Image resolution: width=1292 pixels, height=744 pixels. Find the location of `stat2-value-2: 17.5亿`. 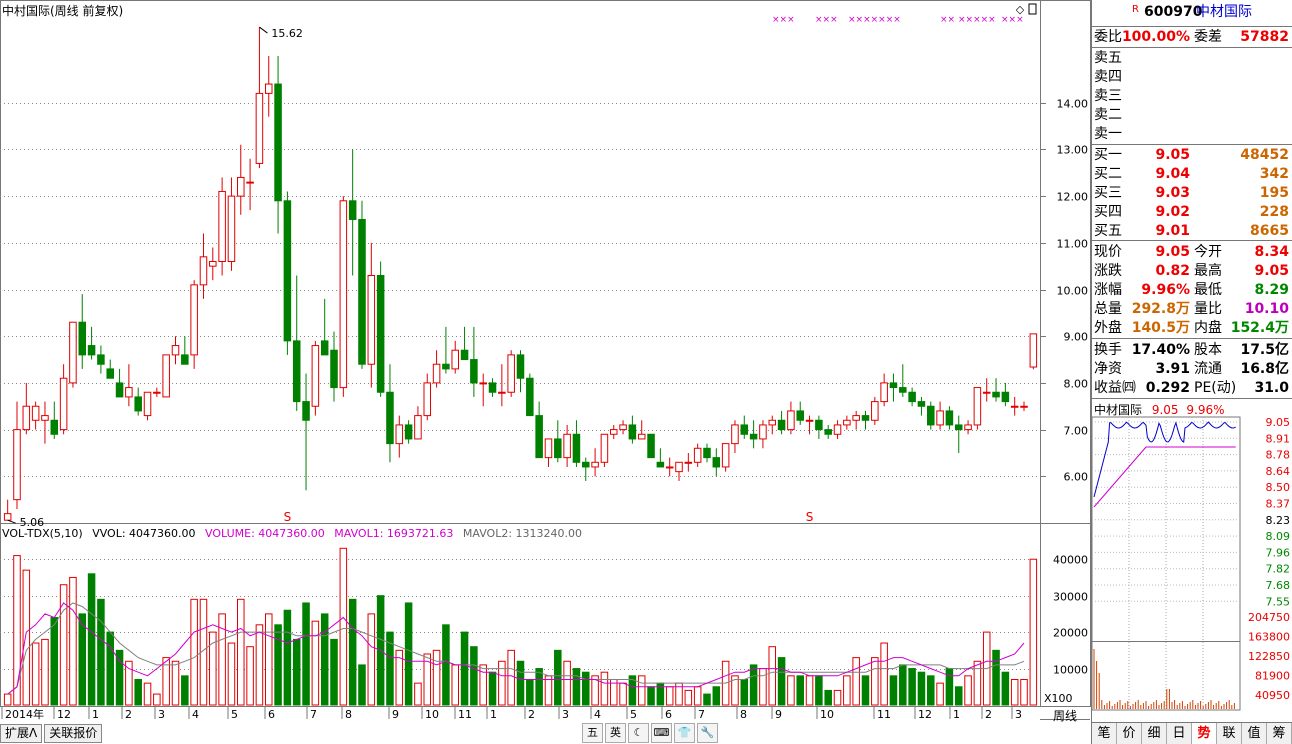

stat2-value-2: 17.5亿 is located at coordinates (1264, 350).